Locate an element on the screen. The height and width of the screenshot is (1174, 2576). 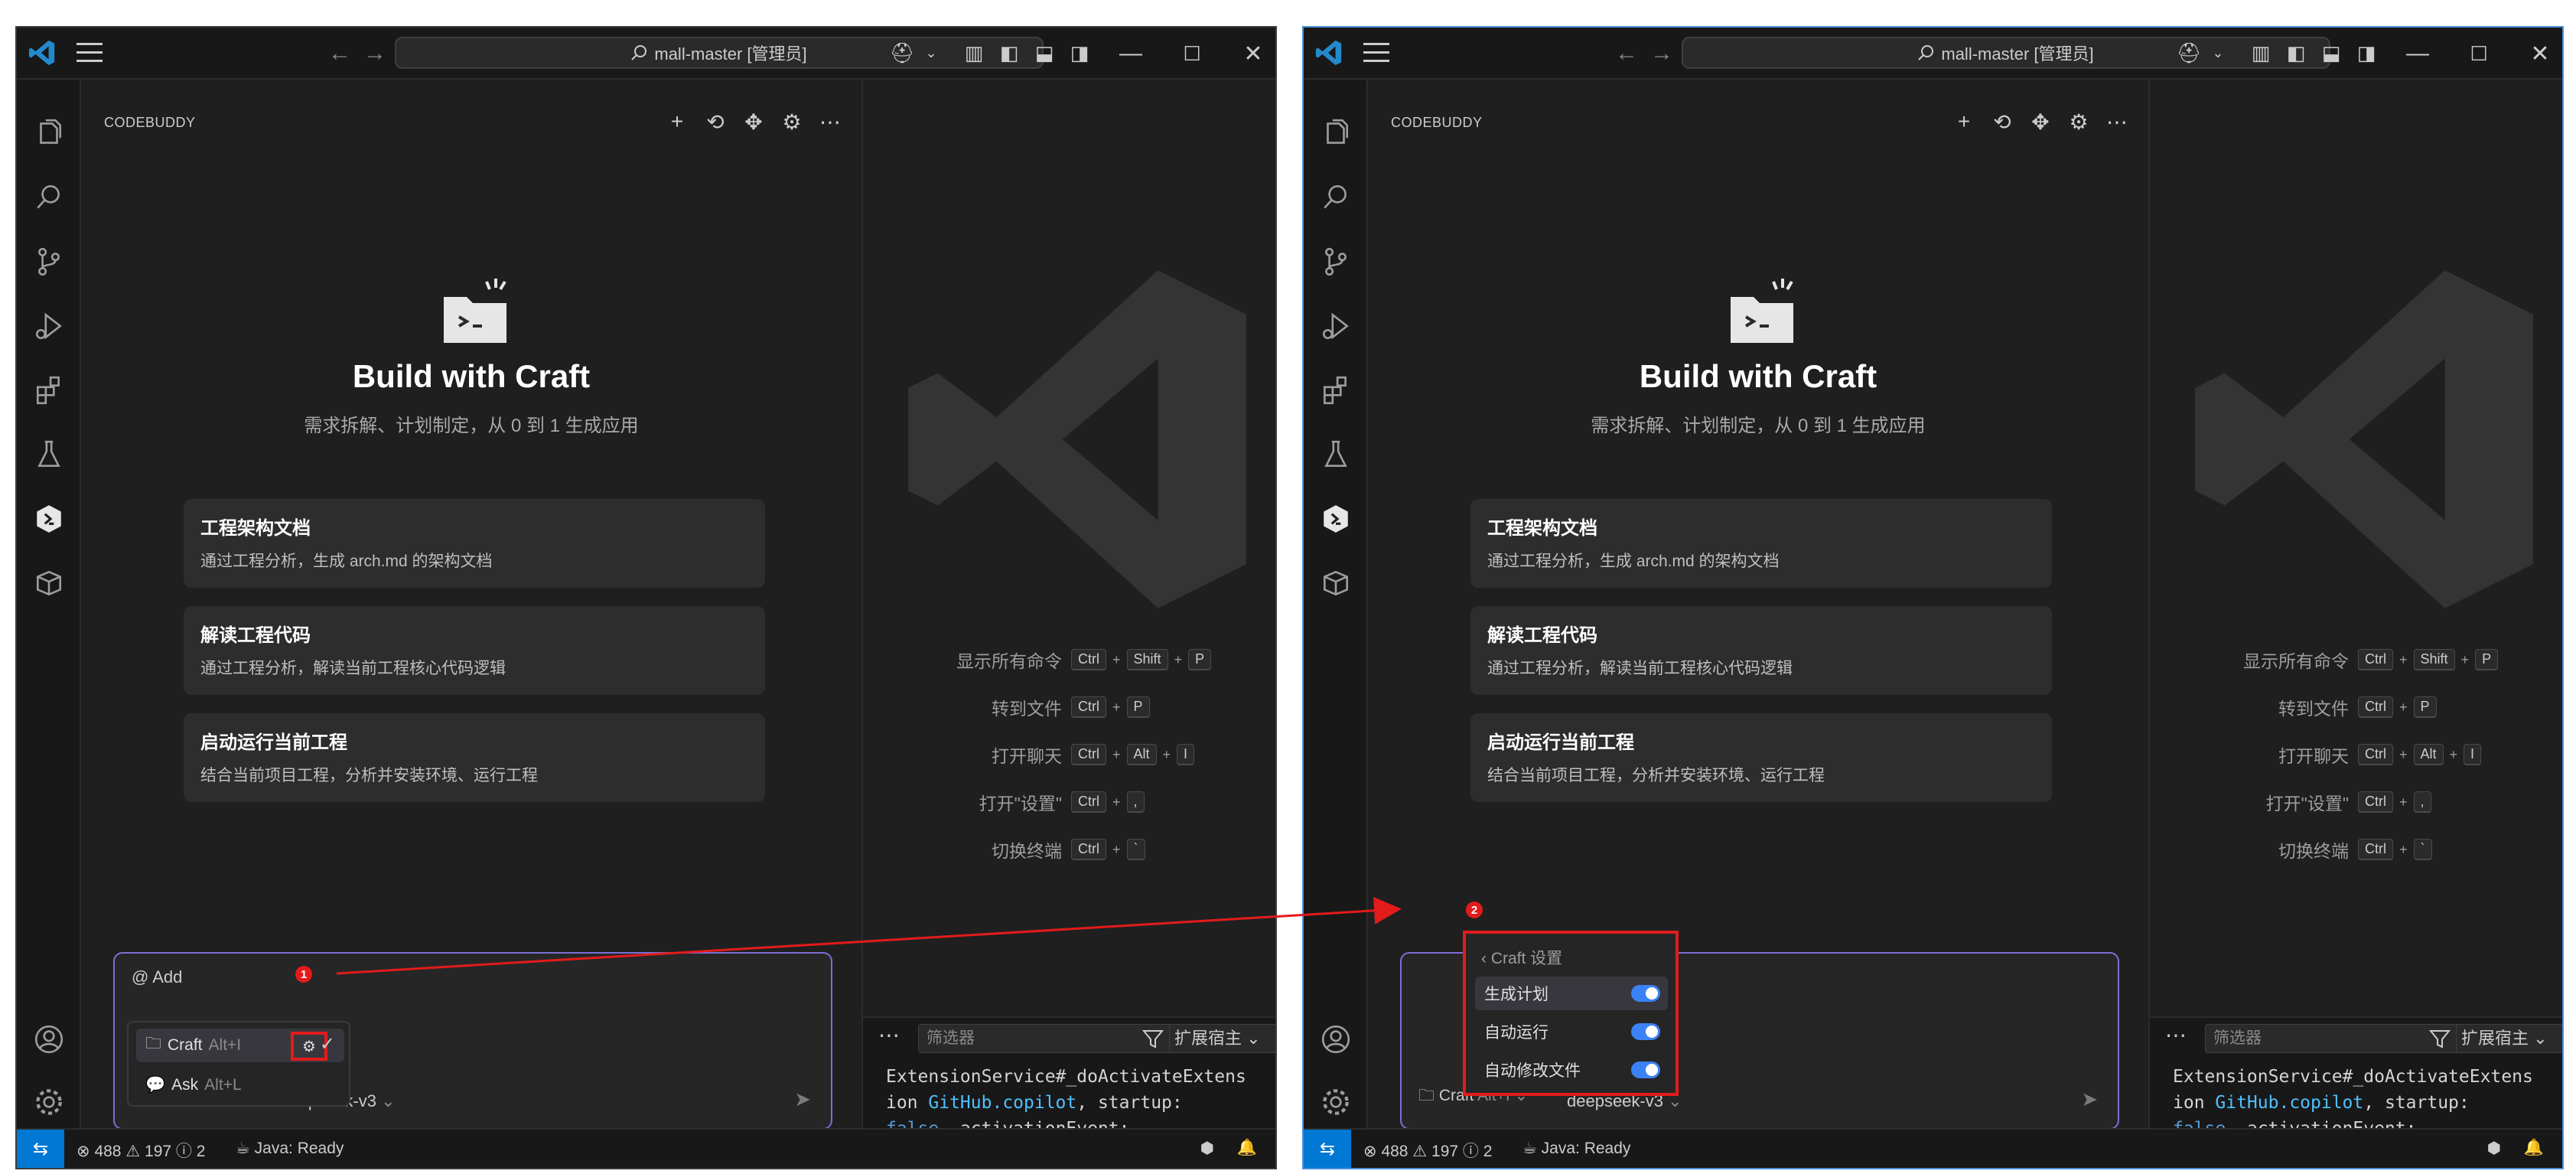
setting-generate-plan: 生成计划 is located at coordinates (1572, 993).